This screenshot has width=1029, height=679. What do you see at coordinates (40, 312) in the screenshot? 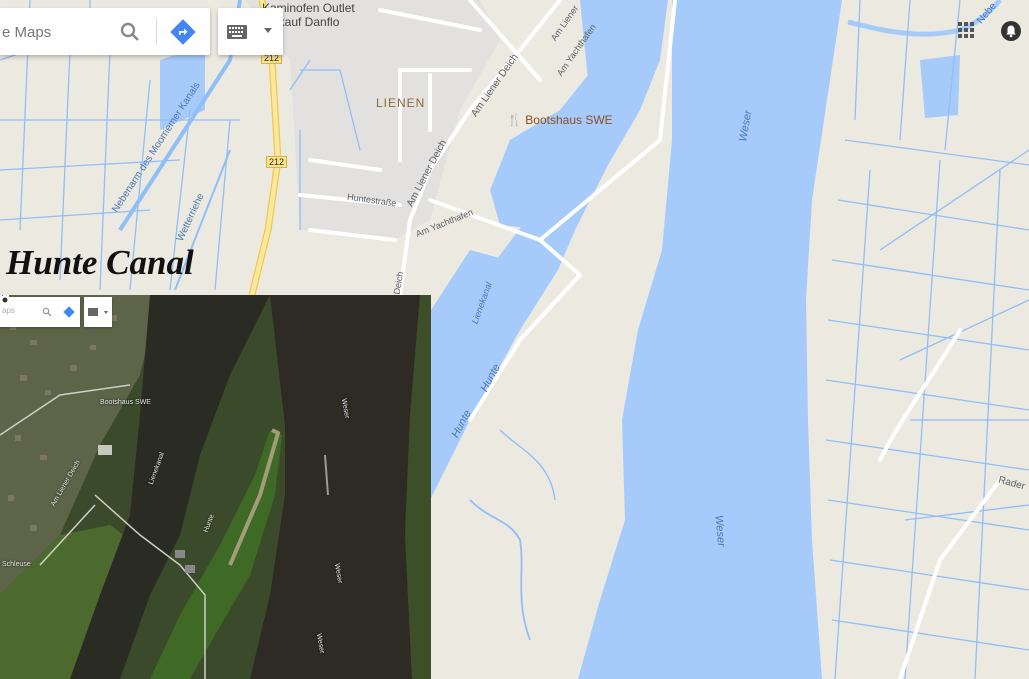
I see `inset-search-box: aps` at bounding box center [40, 312].